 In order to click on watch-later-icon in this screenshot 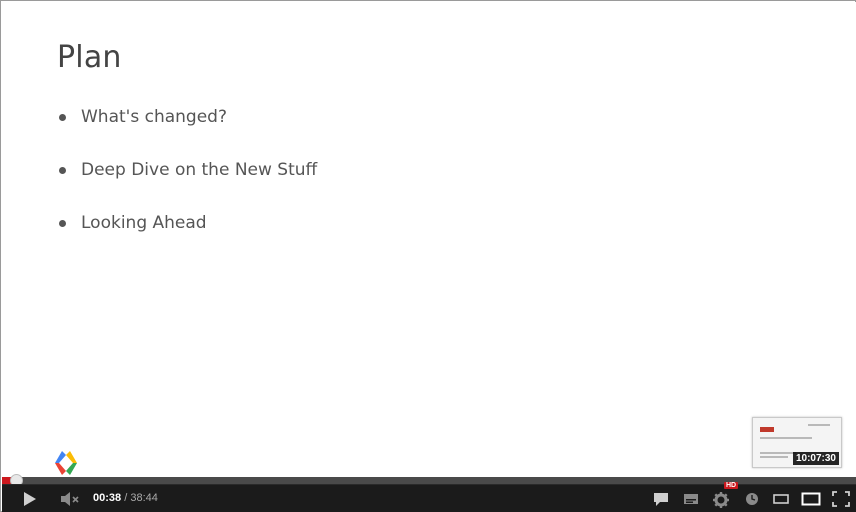, I will do `click(752, 499)`.